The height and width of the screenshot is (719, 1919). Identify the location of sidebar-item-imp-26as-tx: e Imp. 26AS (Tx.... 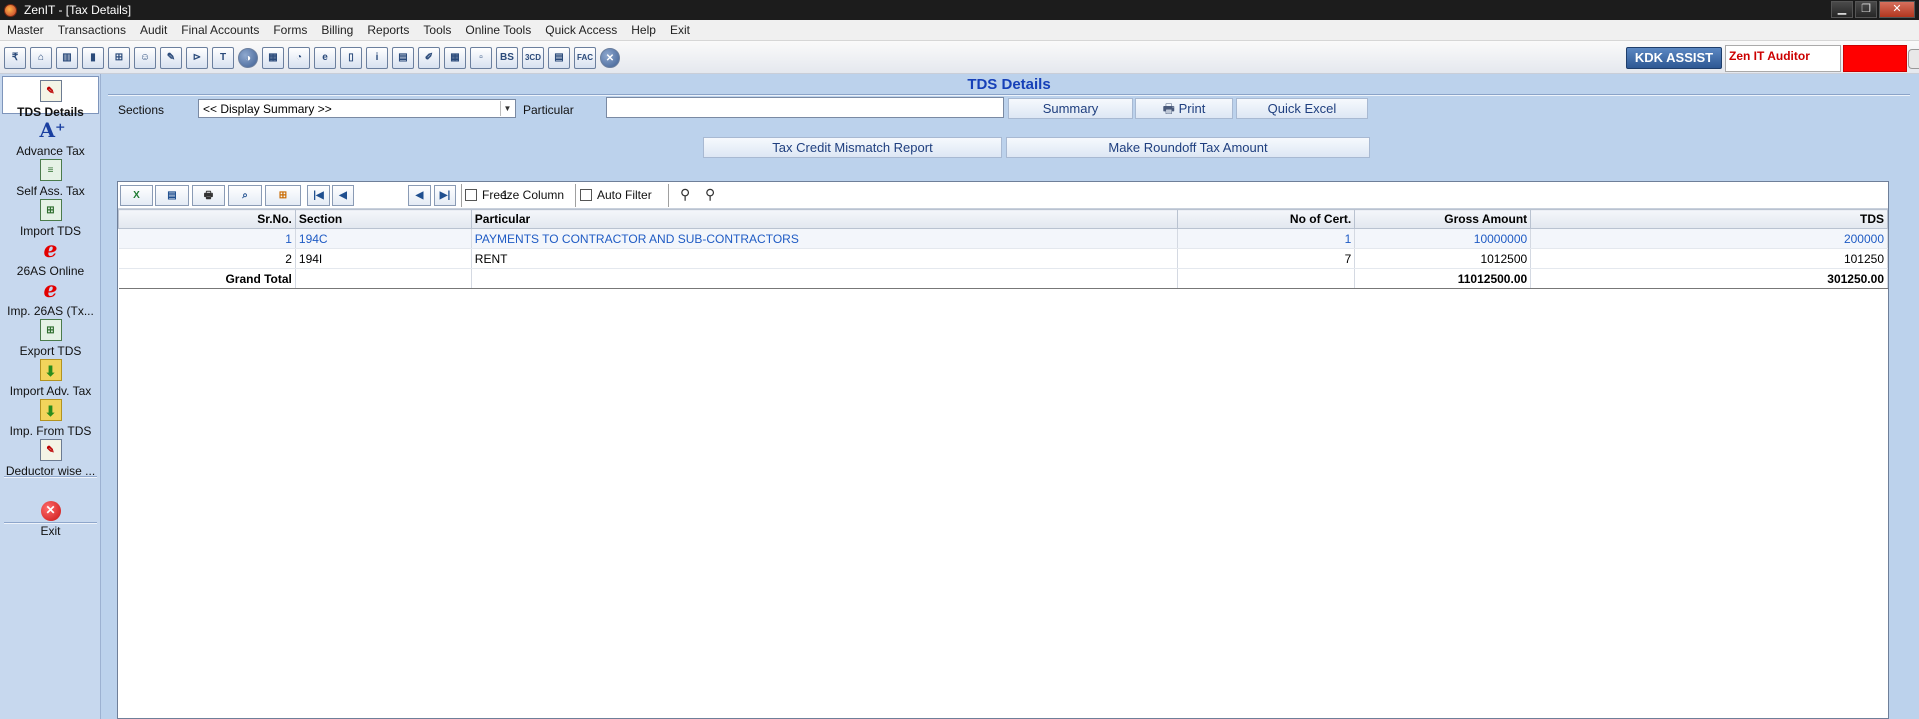
(50, 297).